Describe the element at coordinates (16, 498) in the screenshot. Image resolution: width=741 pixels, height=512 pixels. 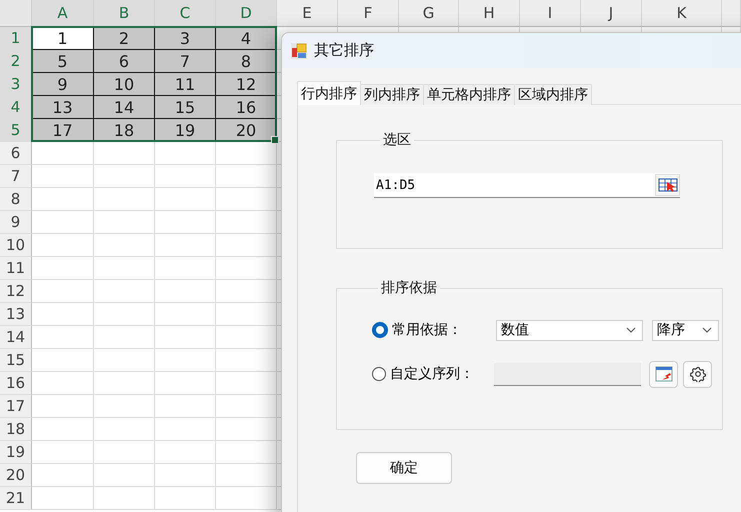
I see `row-header: 21` at that location.